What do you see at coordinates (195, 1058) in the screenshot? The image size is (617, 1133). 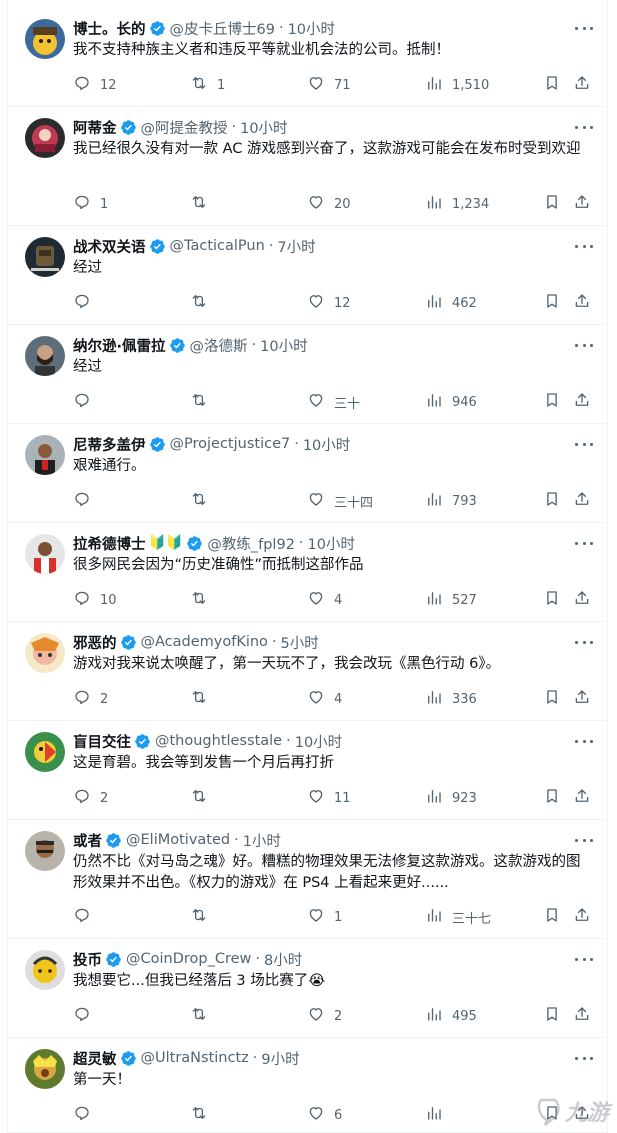 I see `user-handle: @UltraNstinctz` at bounding box center [195, 1058].